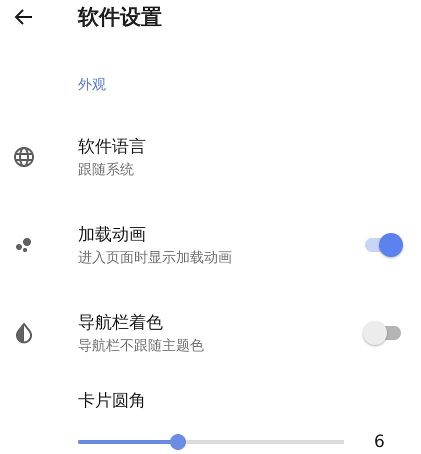  I want to click on setting-subtitle: 导航栏不跟随主题色, so click(141, 346).